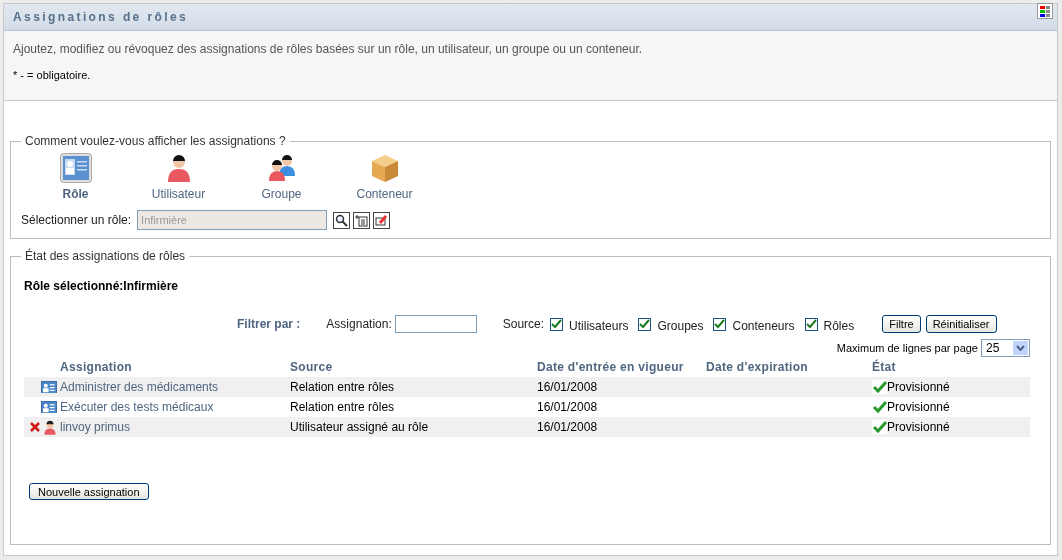  I want to click on new-assignment-button: Nouvelle assignation, so click(89, 491).